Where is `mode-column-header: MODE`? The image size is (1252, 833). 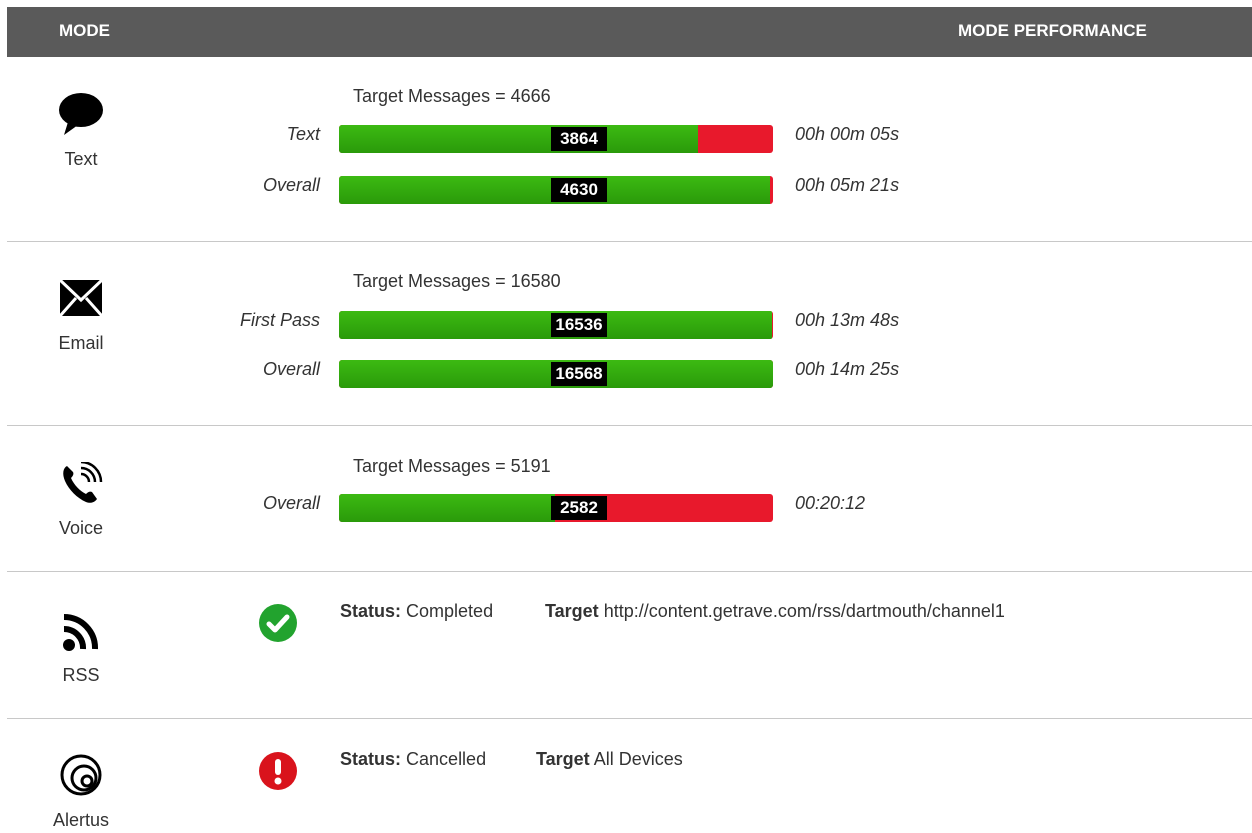 mode-column-header: MODE is located at coordinates (84, 30).